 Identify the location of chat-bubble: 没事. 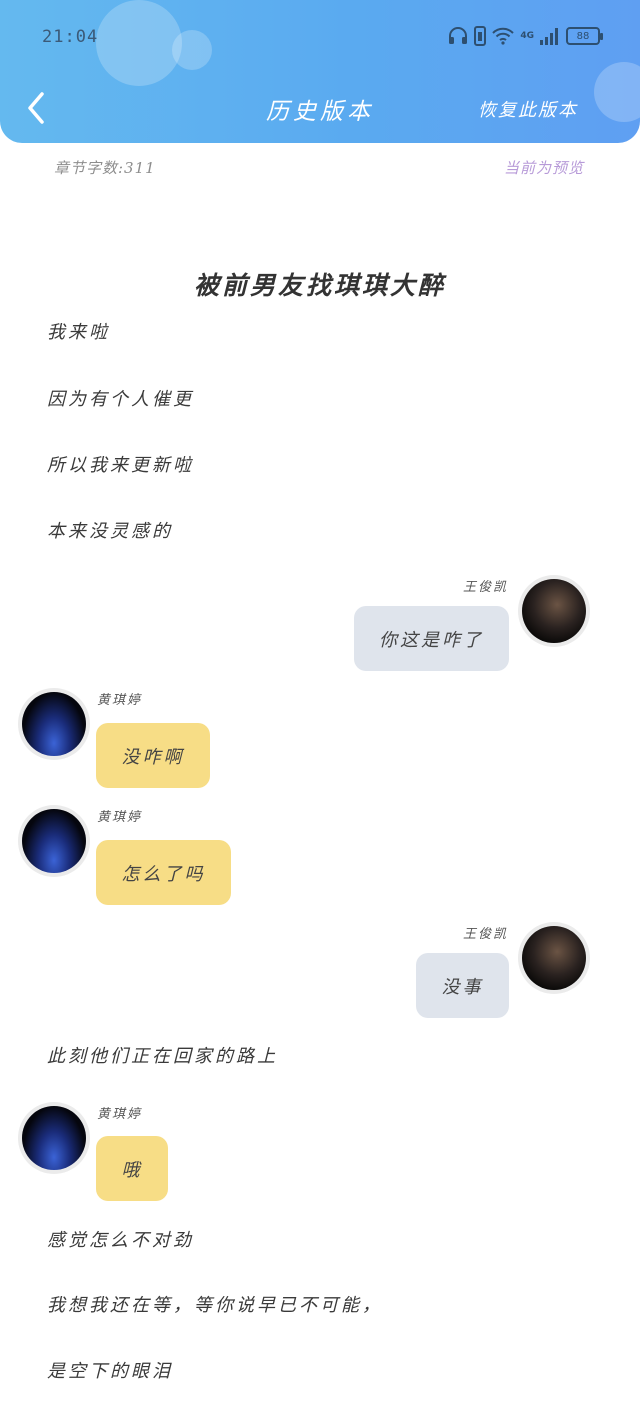
(462, 985).